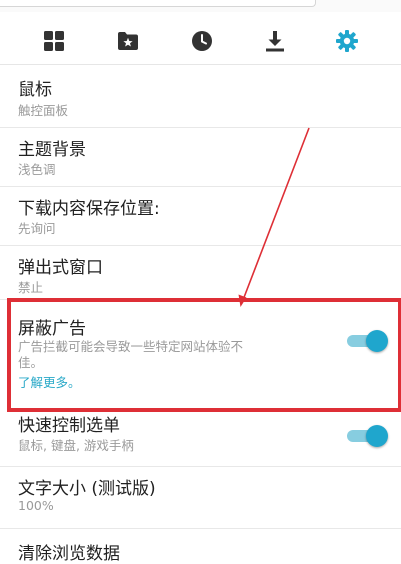 The image size is (401, 564). What do you see at coordinates (87, 489) in the screenshot?
I see `setting-title: 文字大小 (测试版)` at bounding box center [87, 489].